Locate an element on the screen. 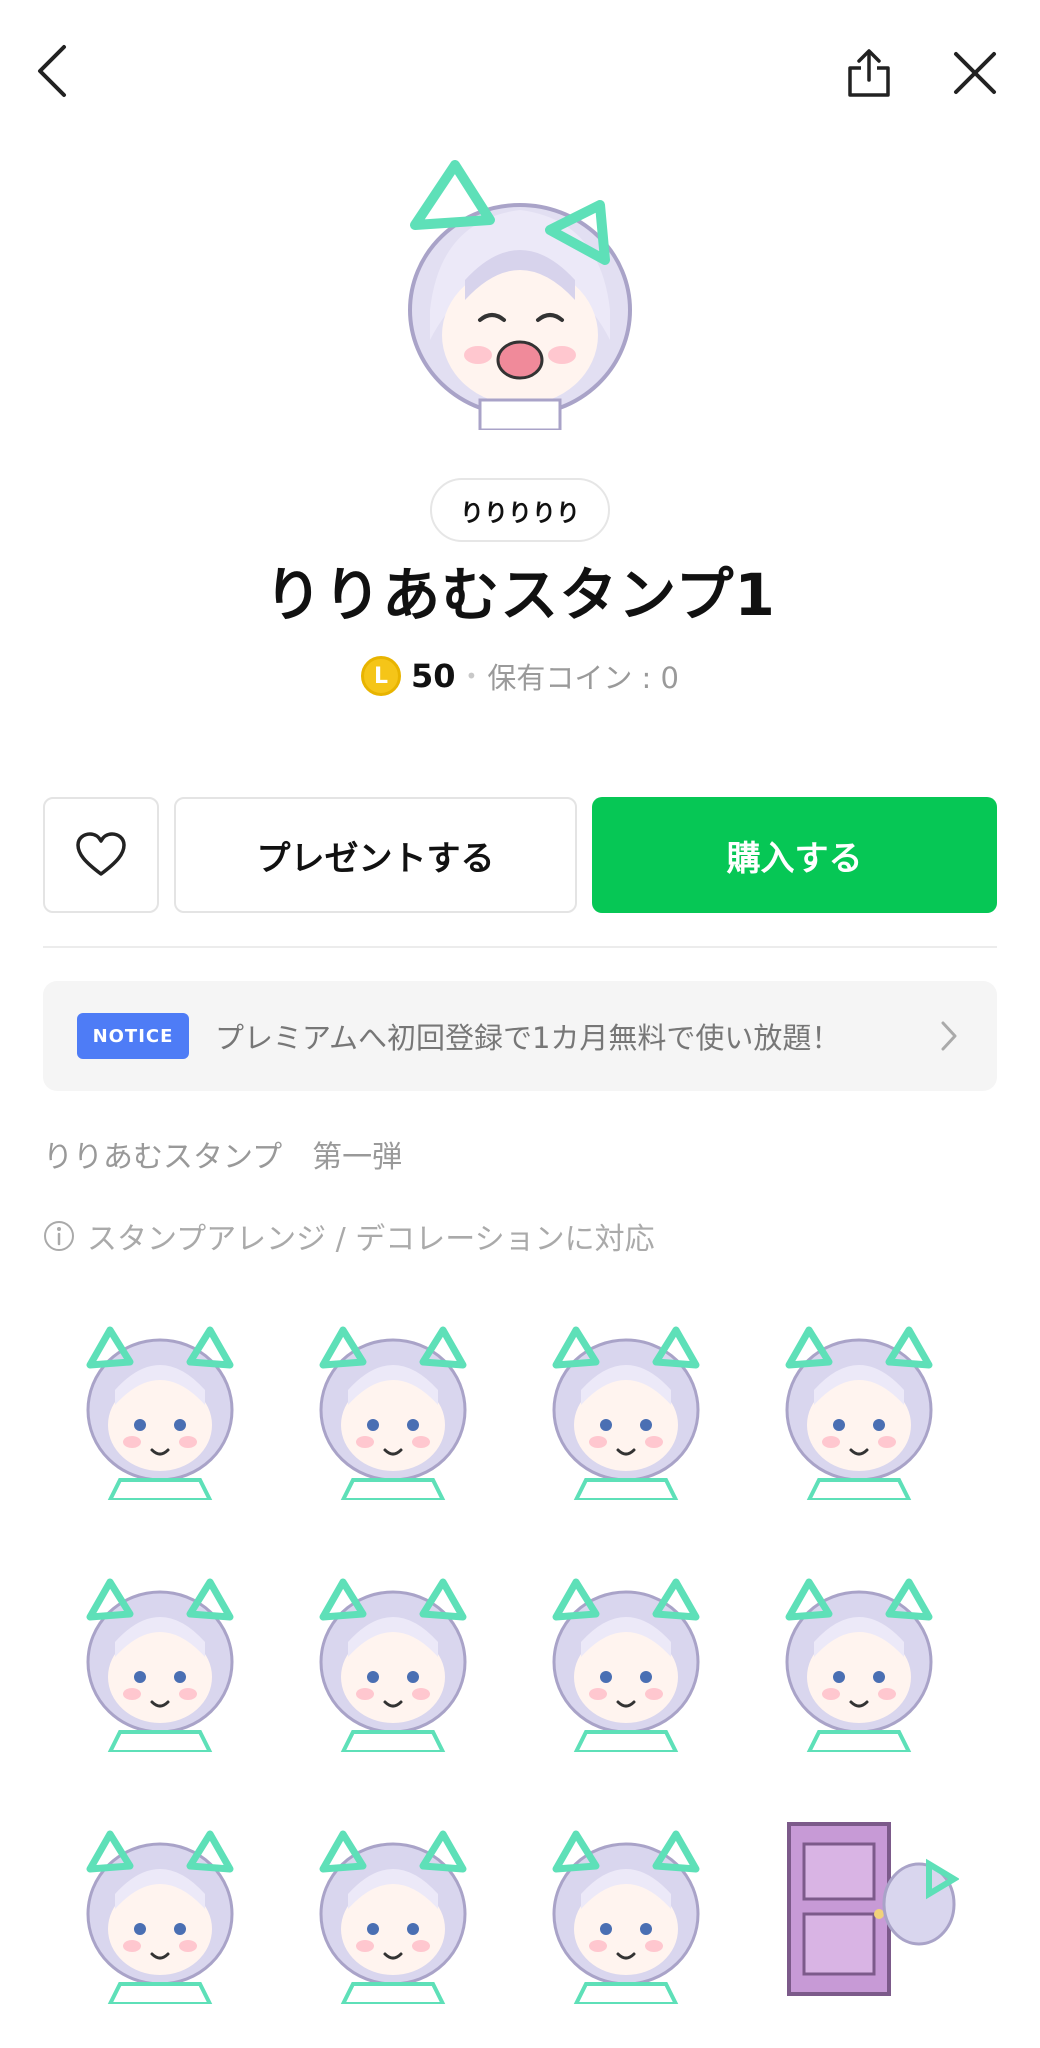  package-description: りりあむスタンプ 第一弾 is located at coordinates (223, 1157).